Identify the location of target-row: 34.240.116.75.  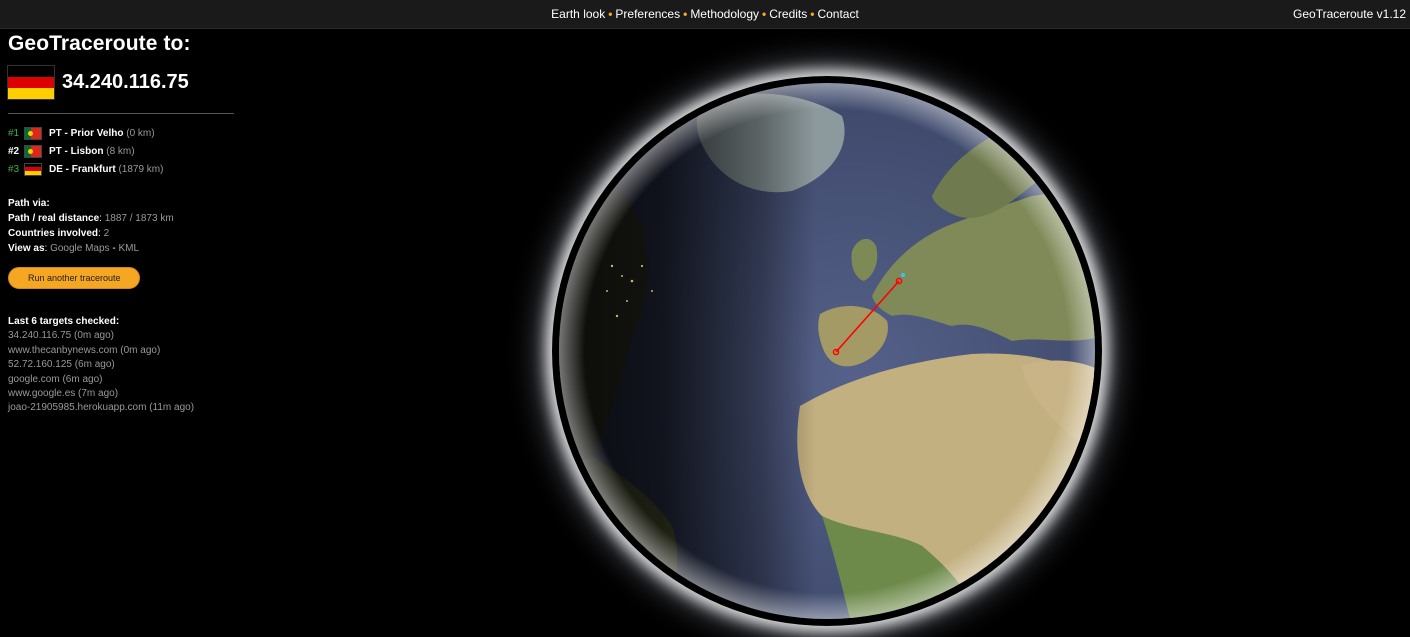
(121, 82).